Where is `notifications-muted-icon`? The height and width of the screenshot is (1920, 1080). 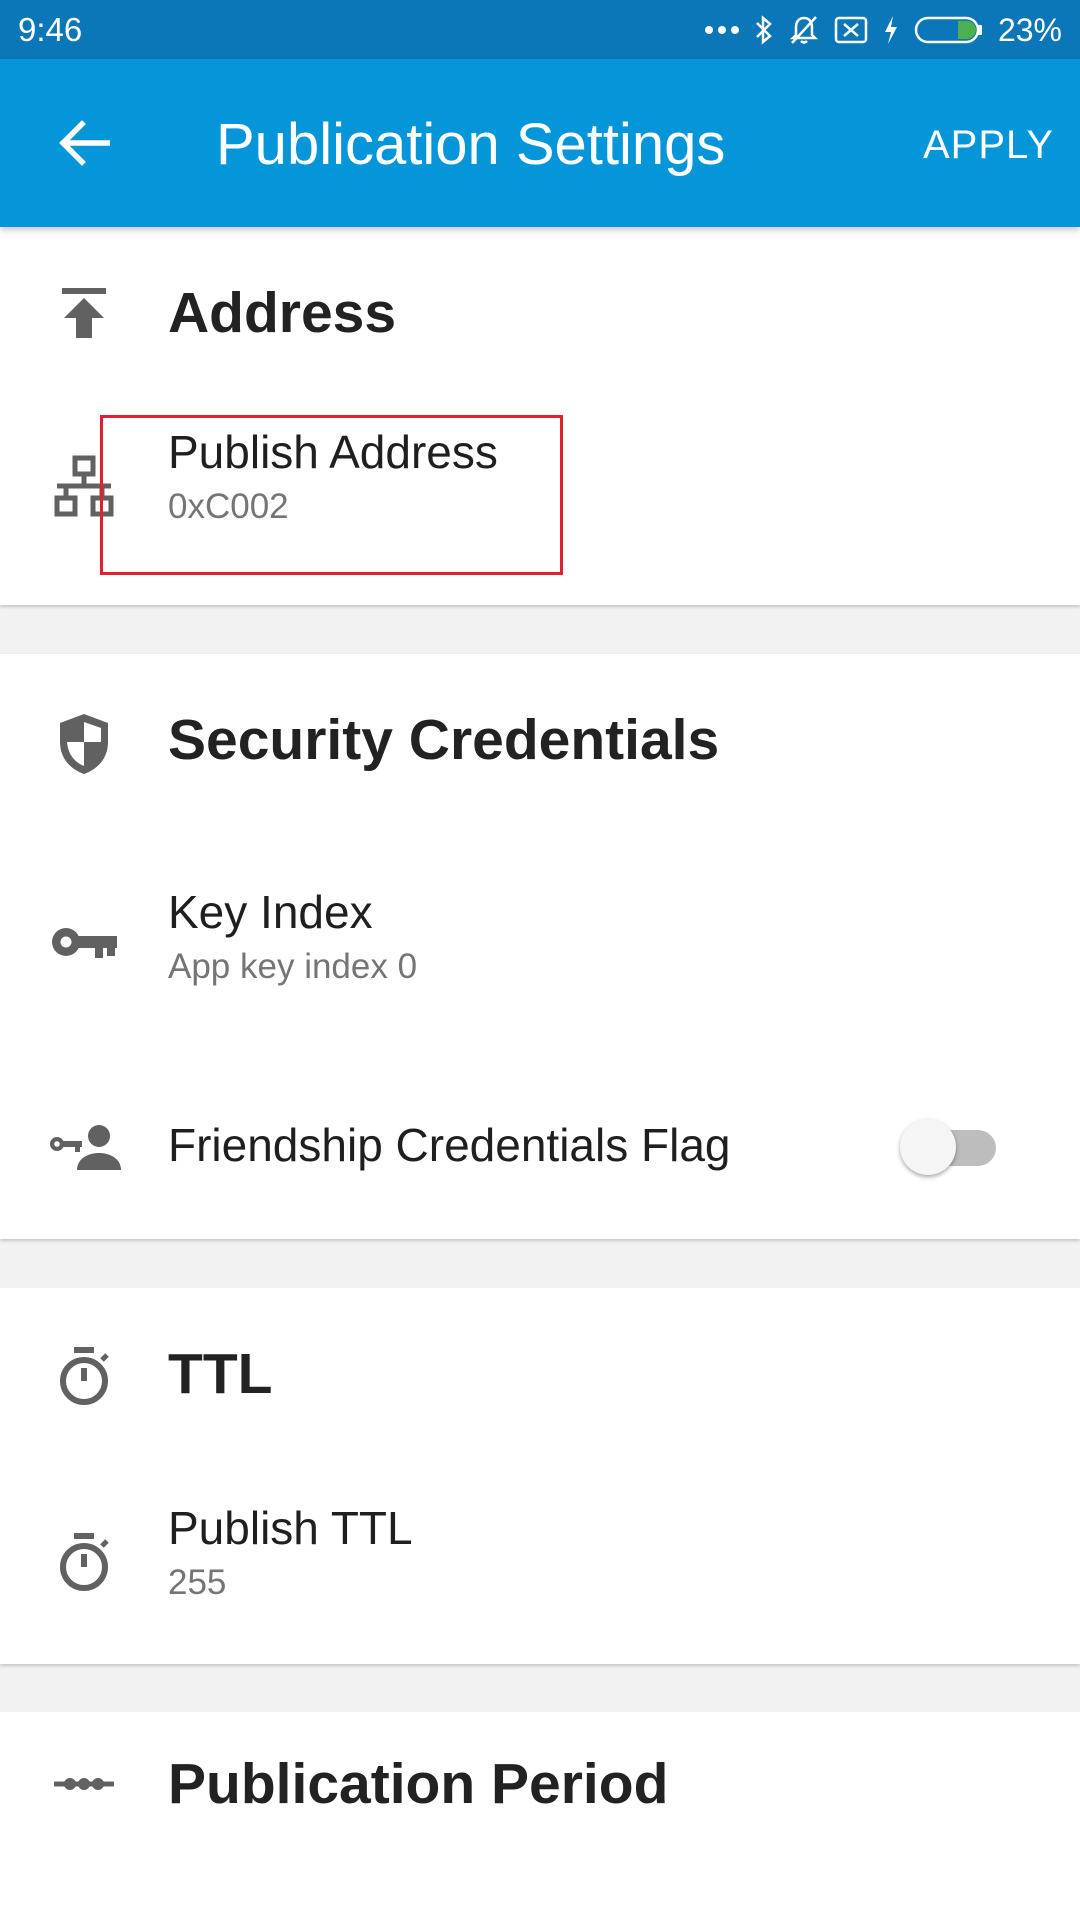
notifications-muted-icon is located at coordinates (804, 30).